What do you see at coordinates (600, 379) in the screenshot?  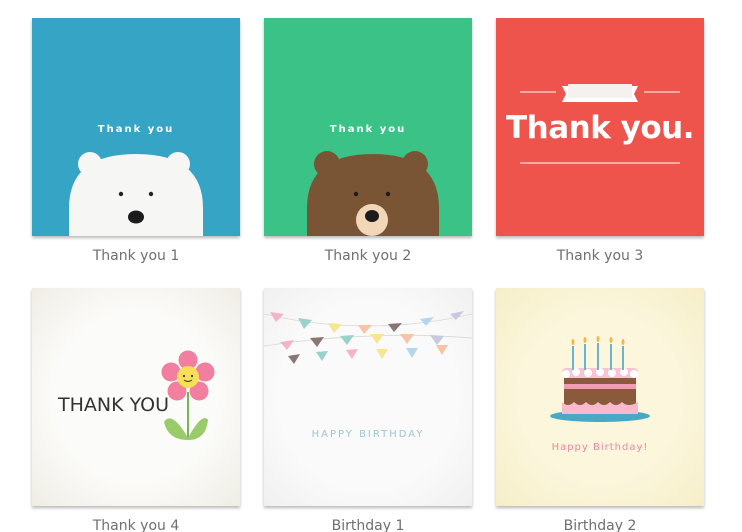 I see `cake-illustration` at bounding box center [600, 379].